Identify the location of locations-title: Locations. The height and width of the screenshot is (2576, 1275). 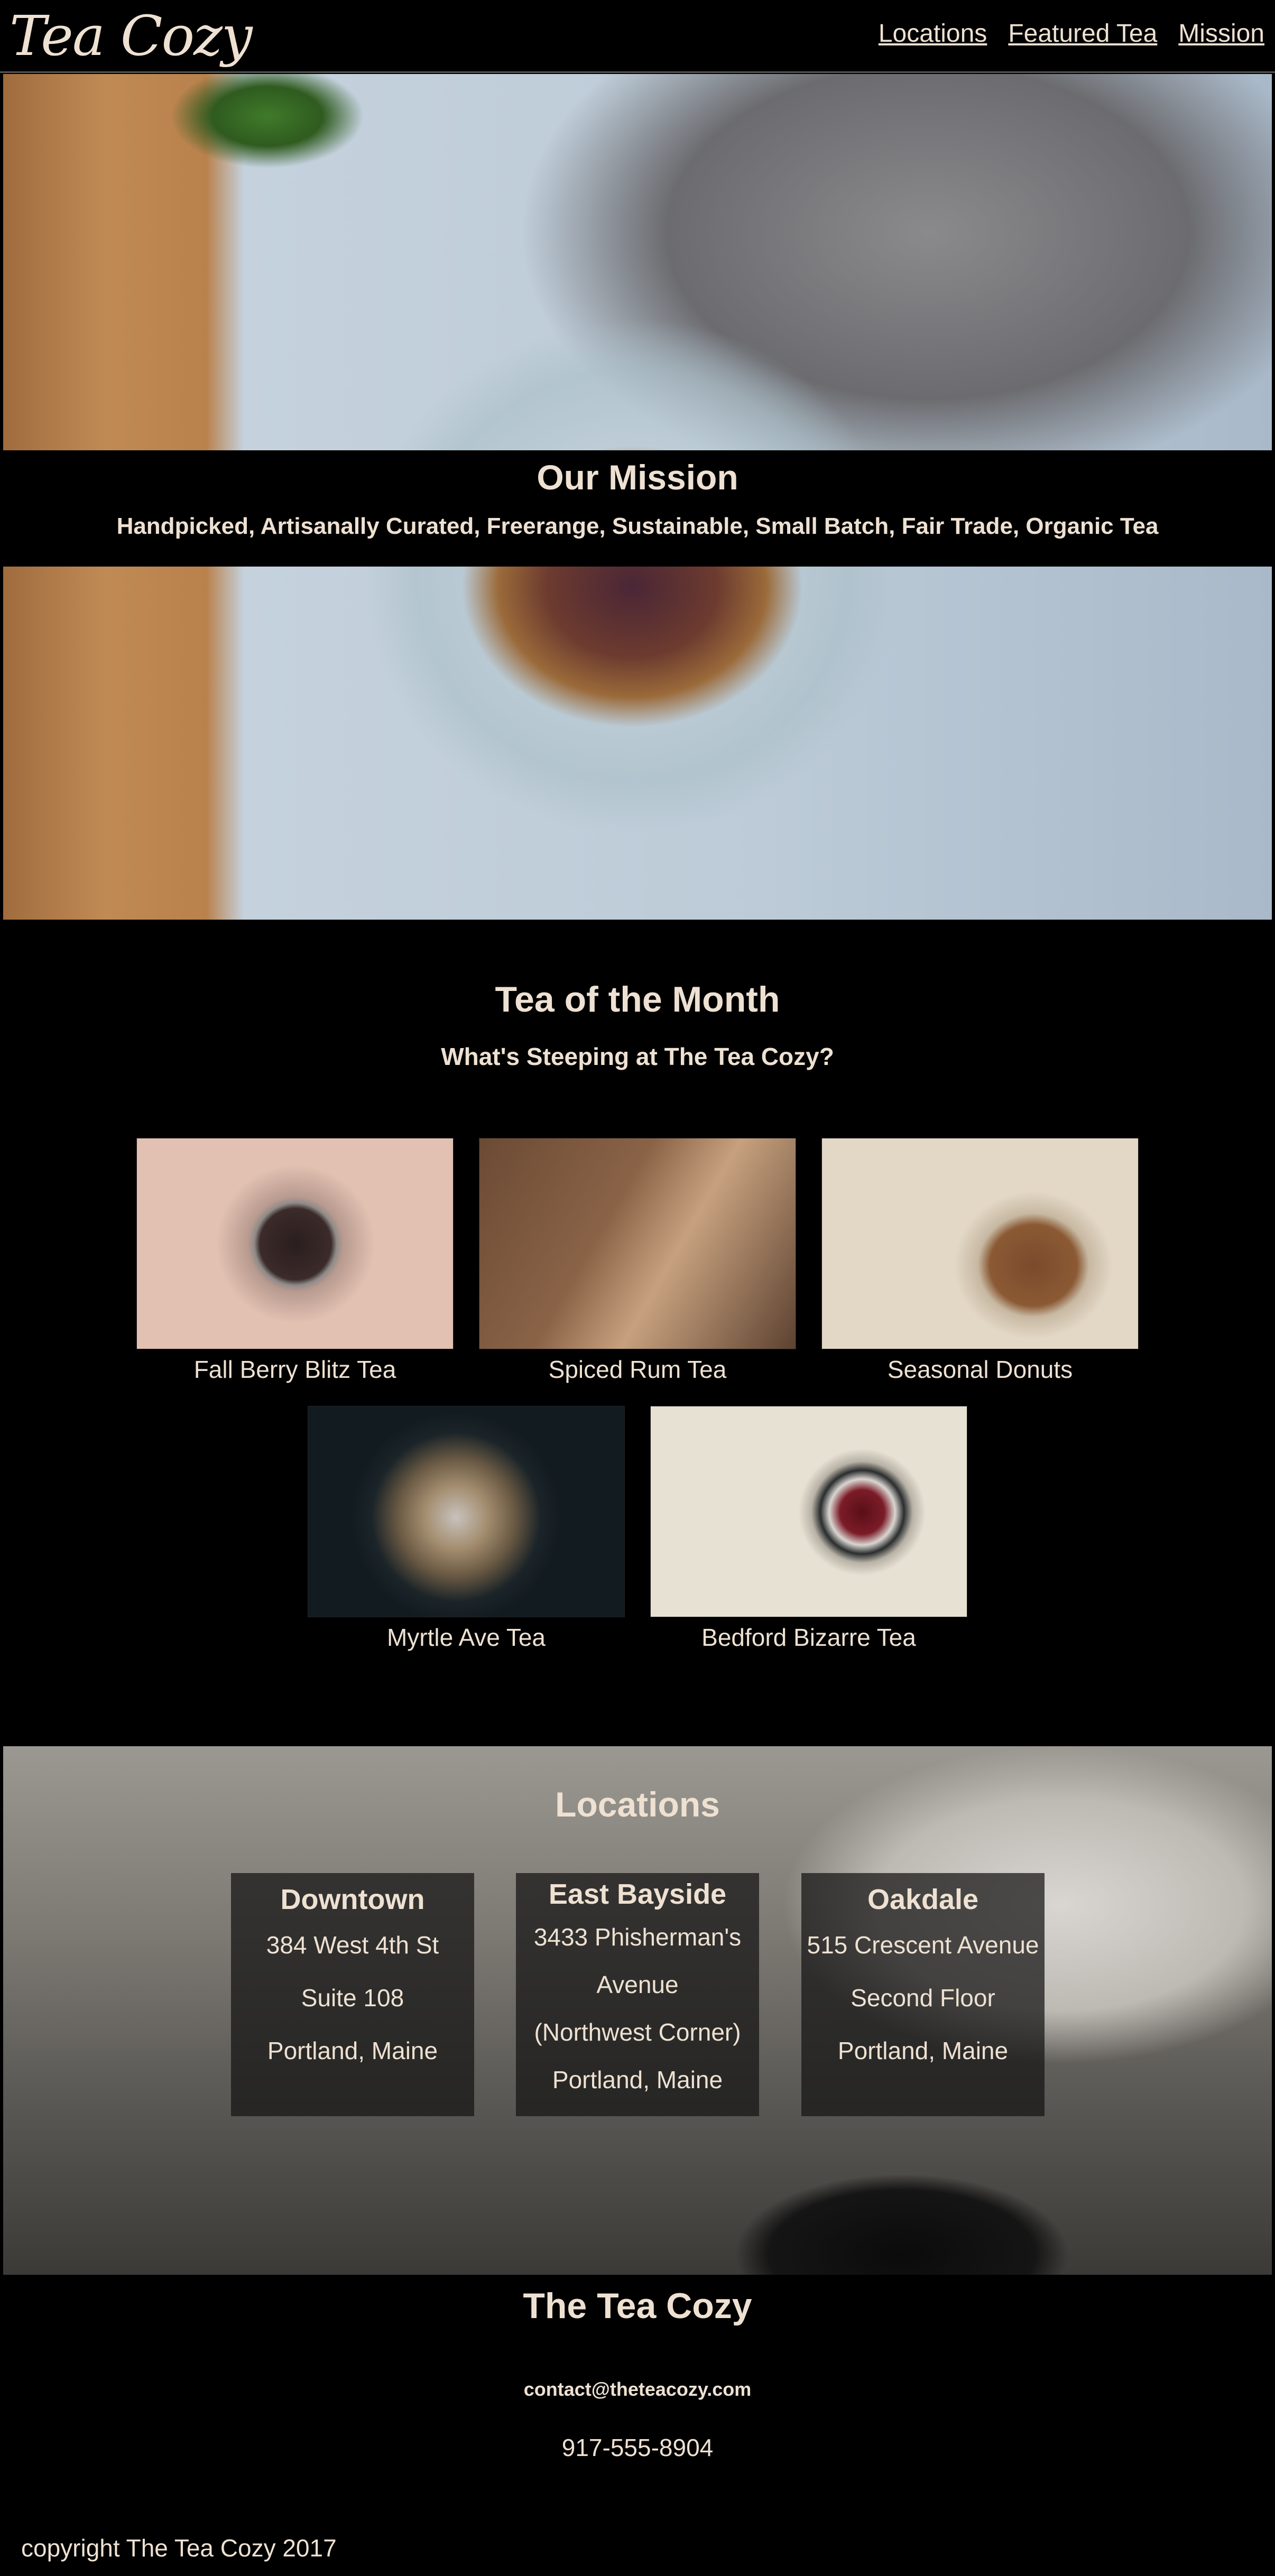
(637, 1804).